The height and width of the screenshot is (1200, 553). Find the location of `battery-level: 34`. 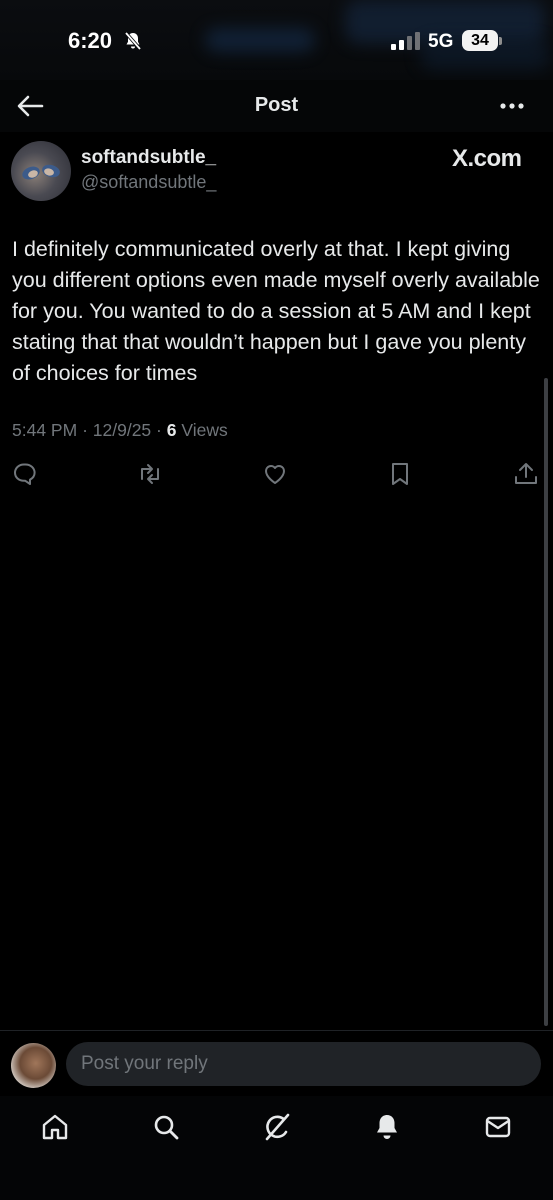

battery-level: 34 is located at coordinates (480, 40).